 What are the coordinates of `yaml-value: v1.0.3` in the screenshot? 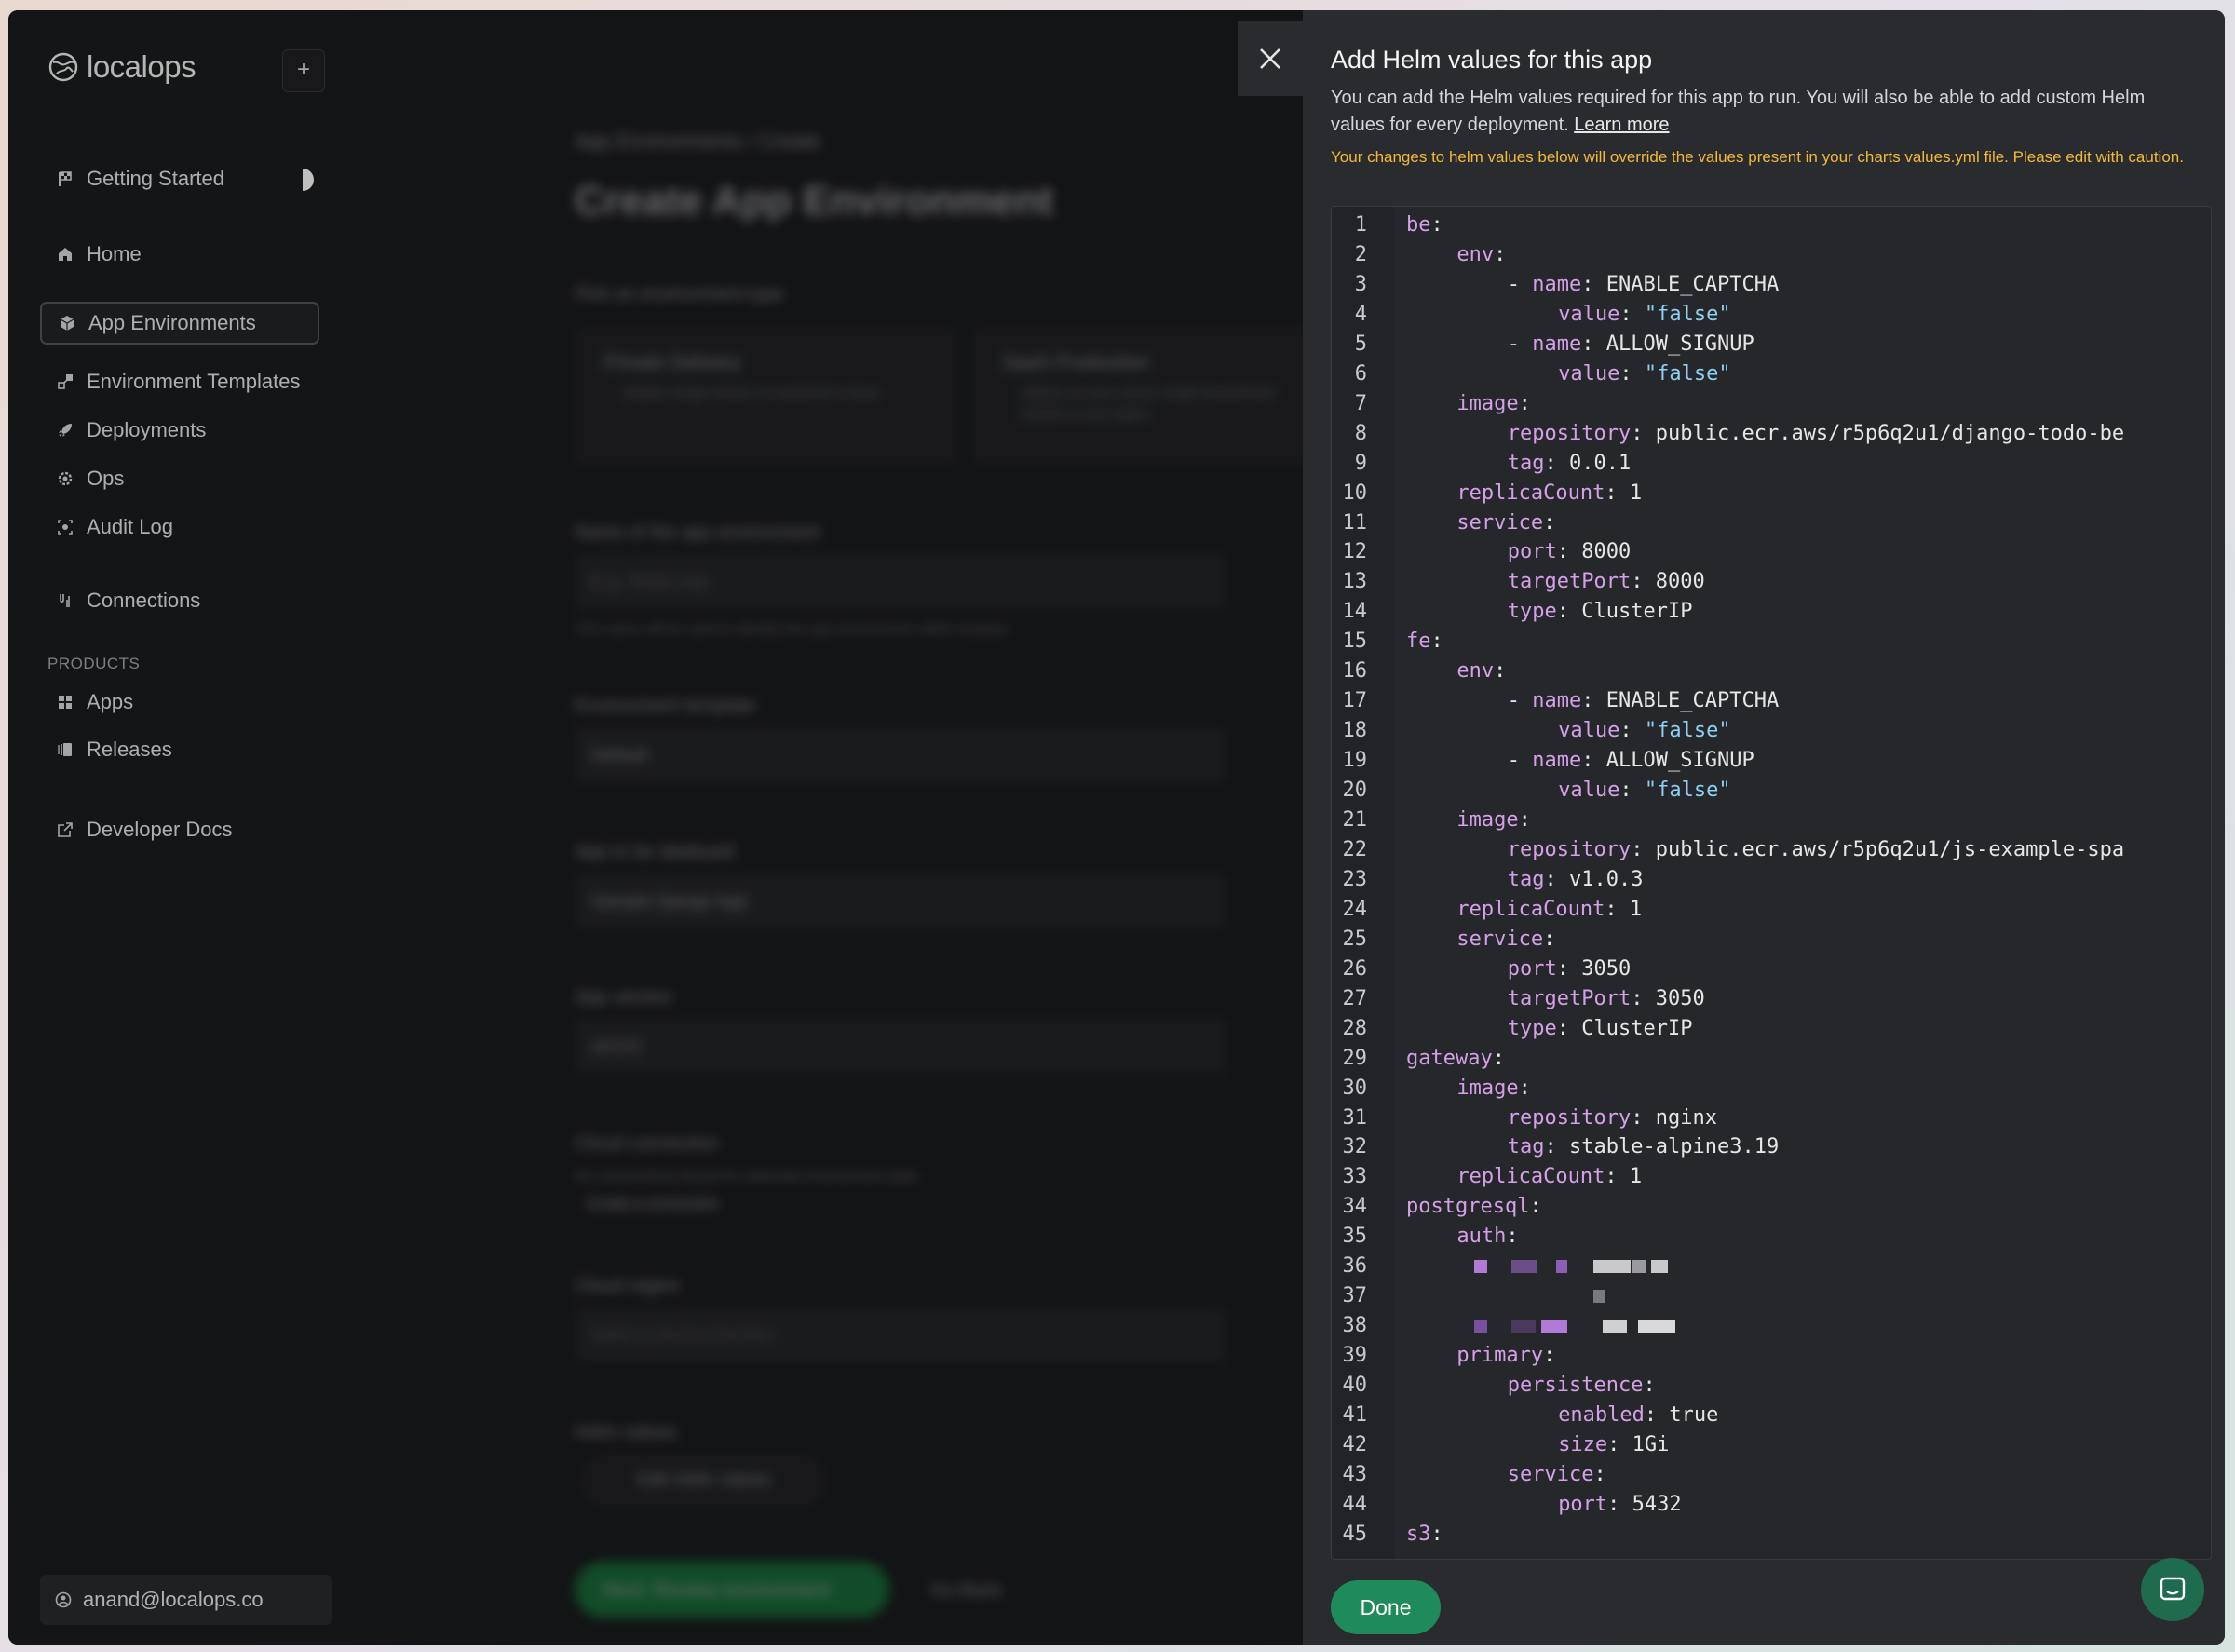 It's located at (1606, 879).